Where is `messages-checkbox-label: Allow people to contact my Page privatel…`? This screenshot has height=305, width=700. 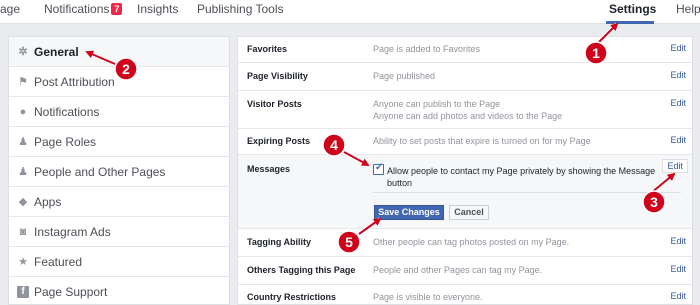
messages-checkbox-label: Allow people to contact my Page privatel… is located at coordinates (521, 177).